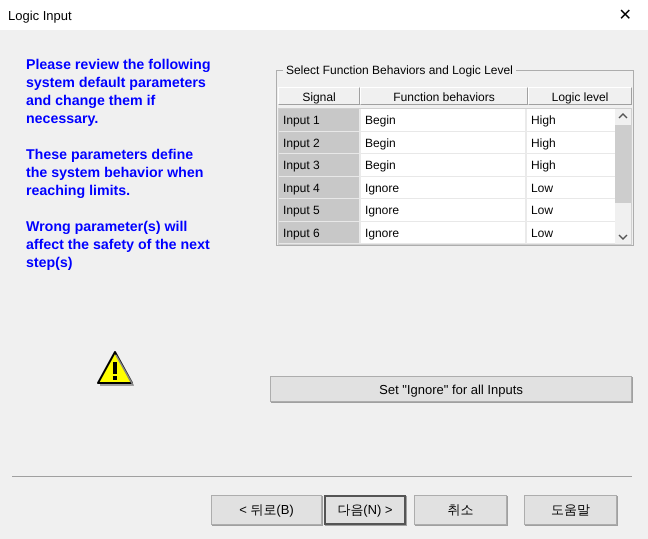  I want to click on wizard-button: 다음(N) >, so click(365, 510).